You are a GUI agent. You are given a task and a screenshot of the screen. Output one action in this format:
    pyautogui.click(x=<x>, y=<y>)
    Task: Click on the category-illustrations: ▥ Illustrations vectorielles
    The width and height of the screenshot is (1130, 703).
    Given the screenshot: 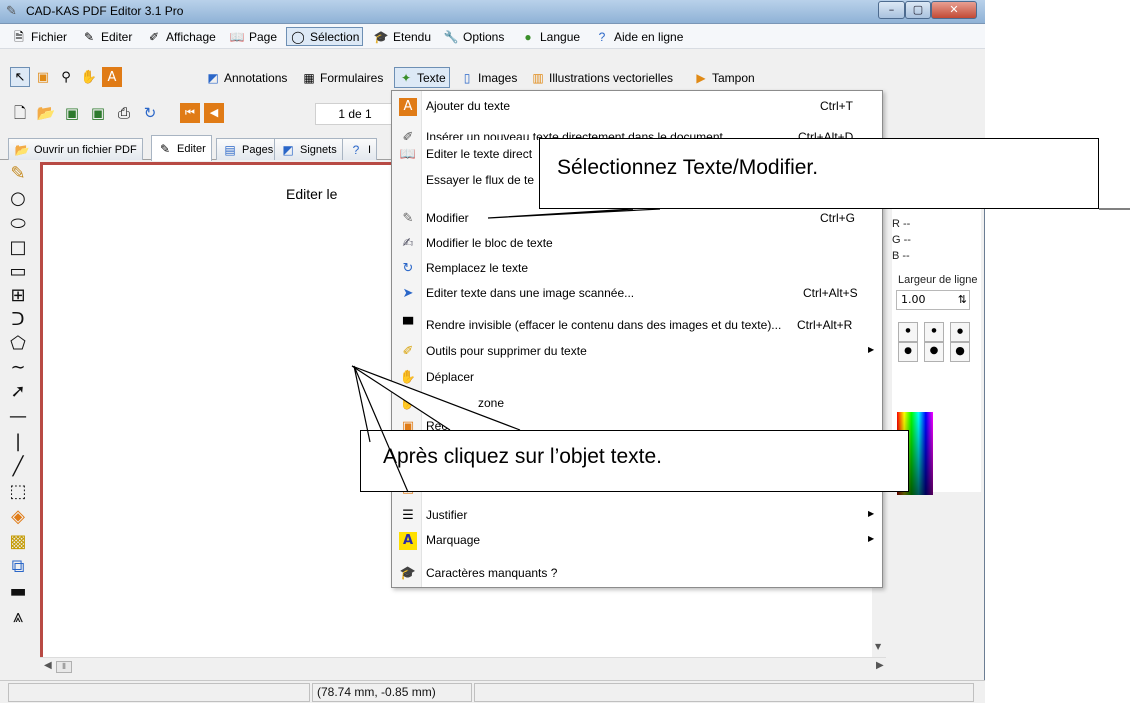 What is the action you would take?
    pyautogui.click(x=601, y=77)
    